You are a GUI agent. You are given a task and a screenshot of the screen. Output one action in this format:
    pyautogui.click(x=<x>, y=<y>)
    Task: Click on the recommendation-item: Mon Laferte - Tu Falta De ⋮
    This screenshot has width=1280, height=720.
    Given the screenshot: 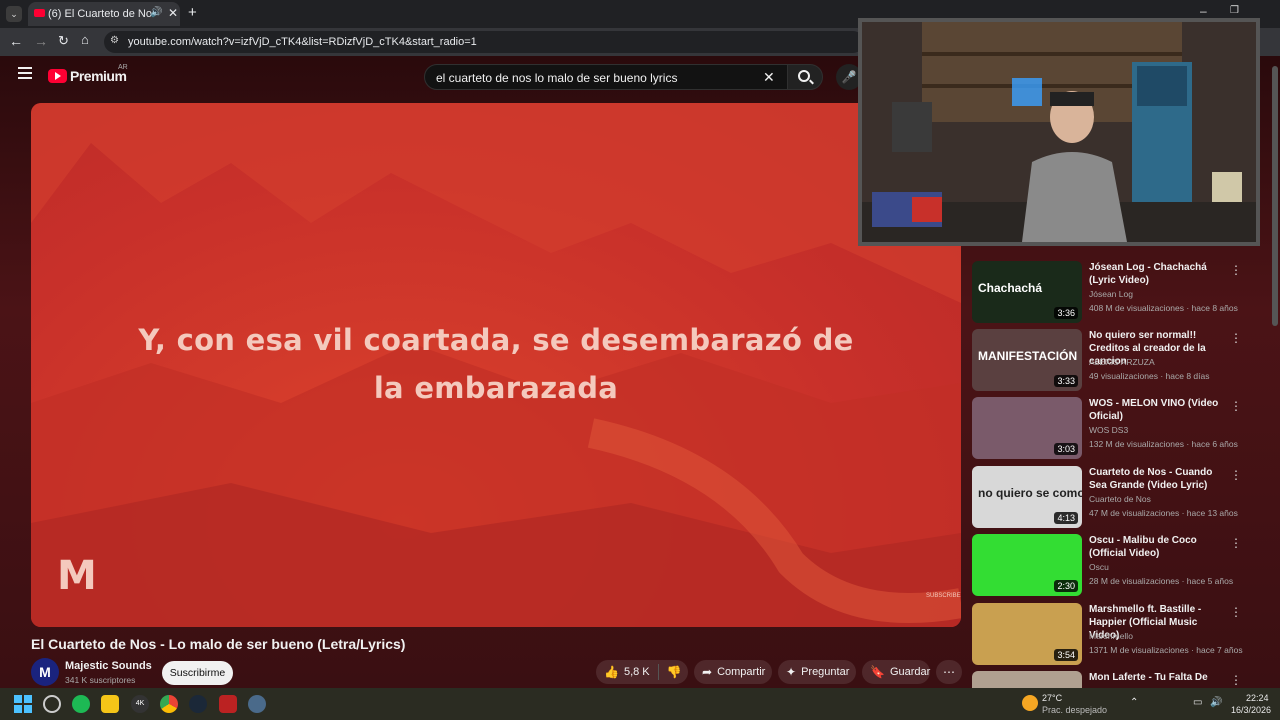 What is the action you would take?
    pyautogui.click(x=1122, y=679)
    